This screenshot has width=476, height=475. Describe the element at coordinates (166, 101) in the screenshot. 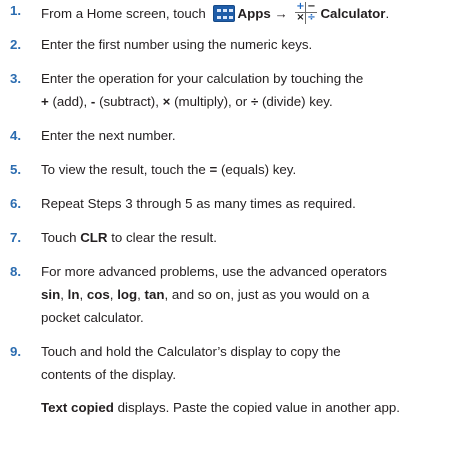

I see `multiply-key-symbol: ×` at that location.